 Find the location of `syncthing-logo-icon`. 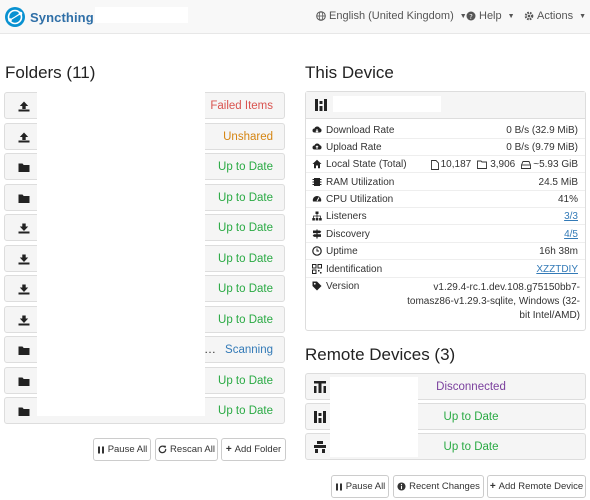

syncthing-logo-icon is located at coordinates (15, 17).